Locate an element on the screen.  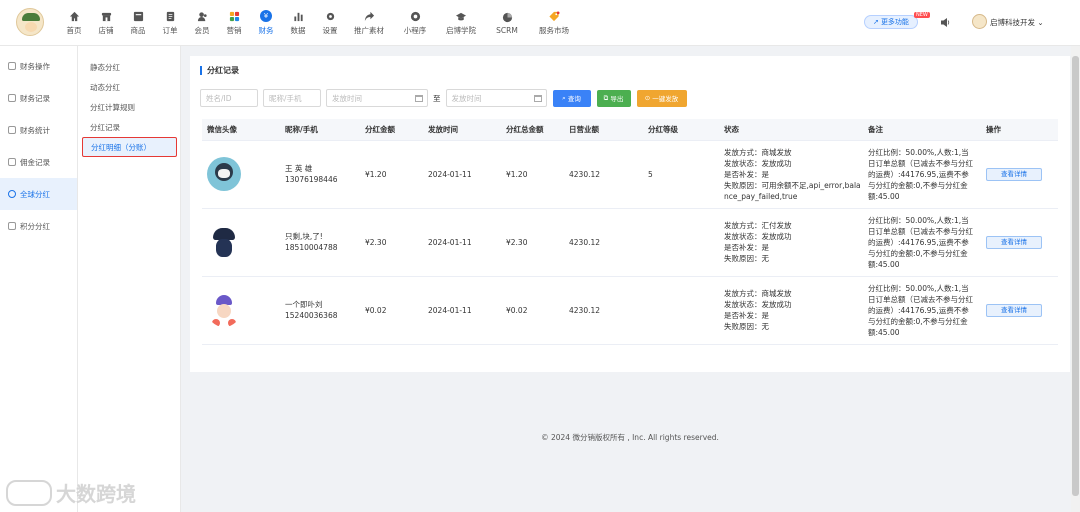
dividend-total: ¥2.30 is located at coordinates (532, 242).